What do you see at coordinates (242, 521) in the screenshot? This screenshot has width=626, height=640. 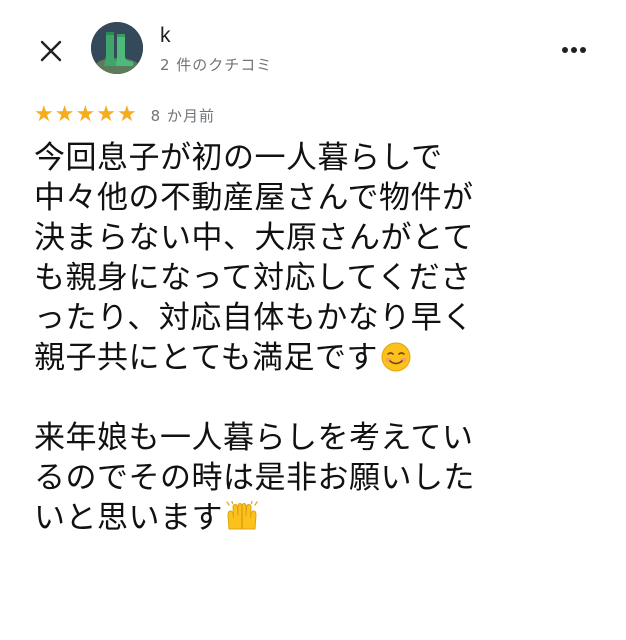 I see `raised-hands-emoji-icon` at bounding box center [242, 521].